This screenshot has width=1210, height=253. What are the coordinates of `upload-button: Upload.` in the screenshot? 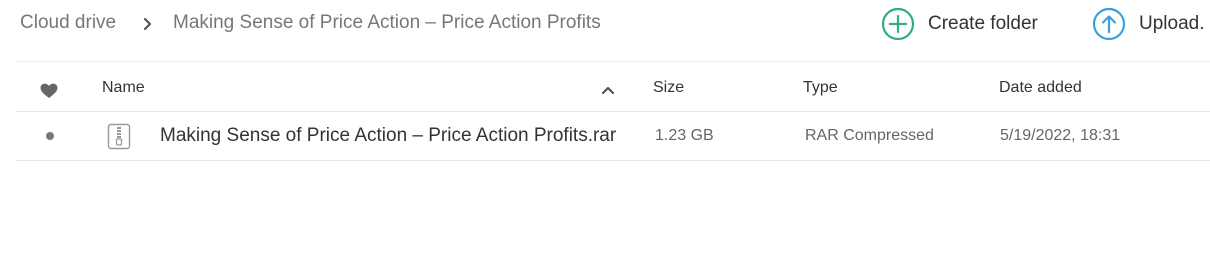 It's located at (1148, 24).